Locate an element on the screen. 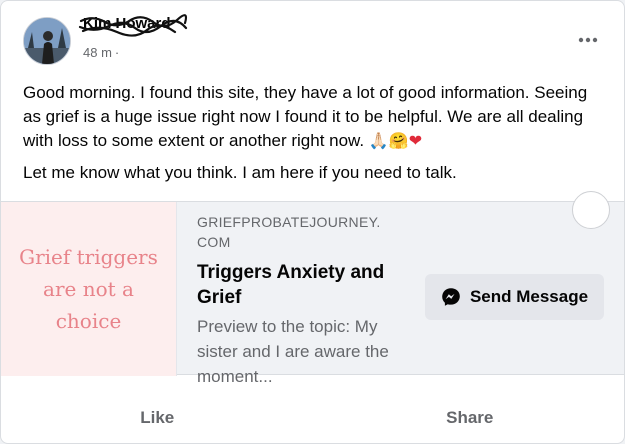 This screenshot has width=625, height=444. messenger-icon is located at coordinates (451, 297).